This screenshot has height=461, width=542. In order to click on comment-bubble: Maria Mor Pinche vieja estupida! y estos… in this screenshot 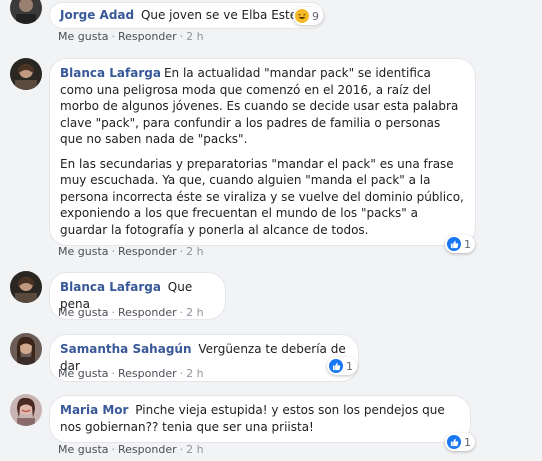, I will do `click(260, 419)`.